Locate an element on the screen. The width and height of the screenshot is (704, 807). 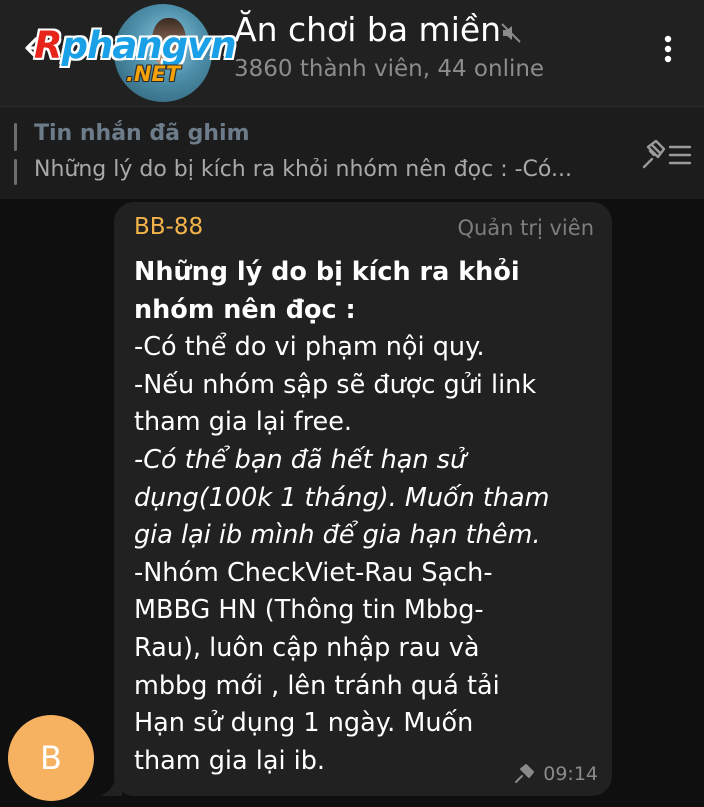
avatar-initial: B is located at coordinates (51, 758).